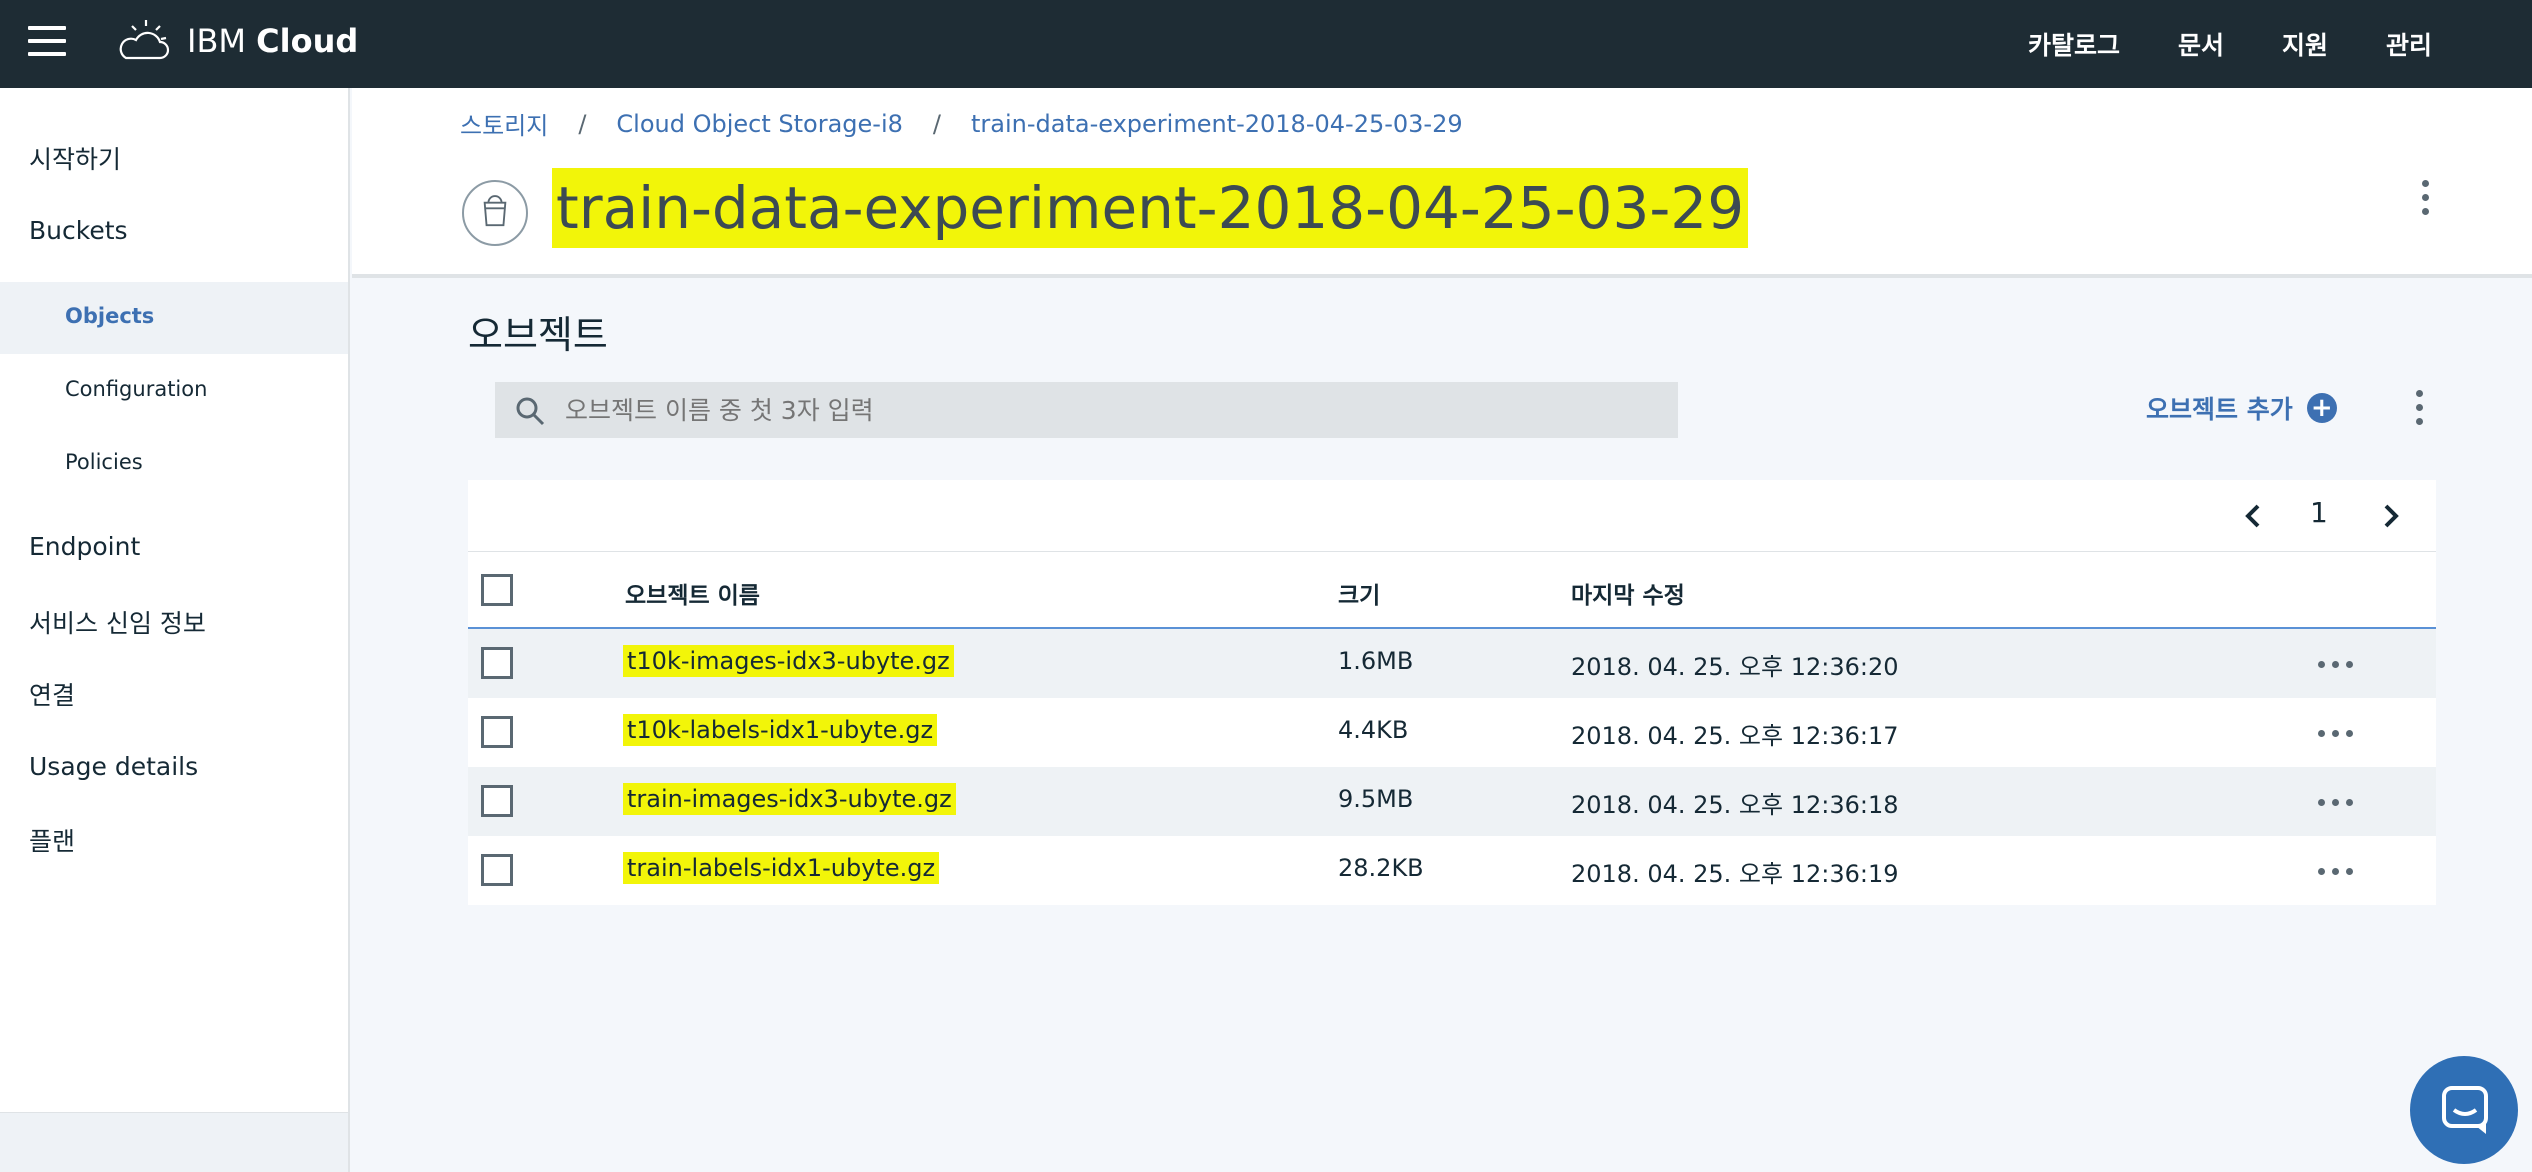 Image resolution: width=2532 pixels, height=1172 pixels. Describe the element at coordinates (2392, 516) in the screenshot. I see `chevron-right-icon` at that location.